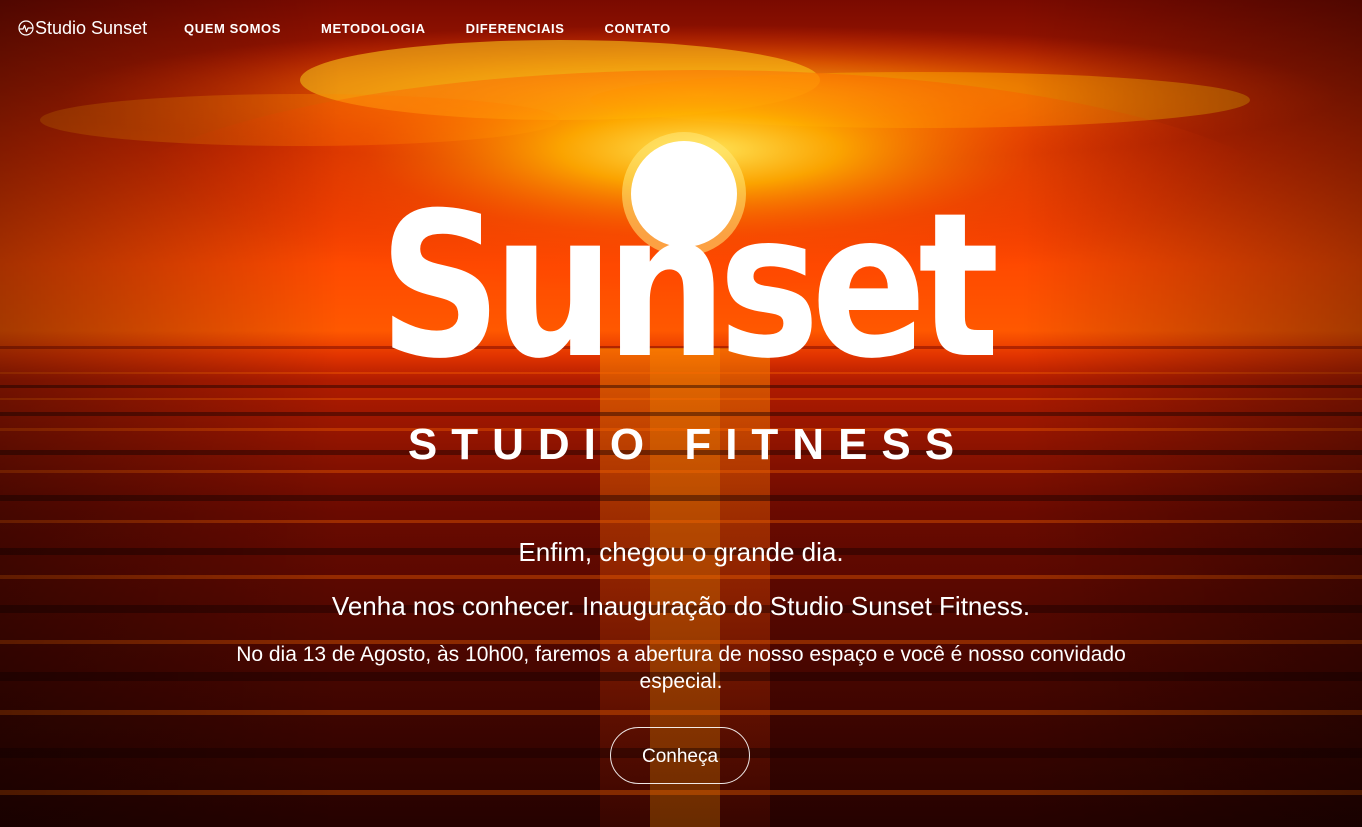 The height and width of the screenshot is (827, 1362). I want to click on sunset-logo: Sunset, so click(689, 275).